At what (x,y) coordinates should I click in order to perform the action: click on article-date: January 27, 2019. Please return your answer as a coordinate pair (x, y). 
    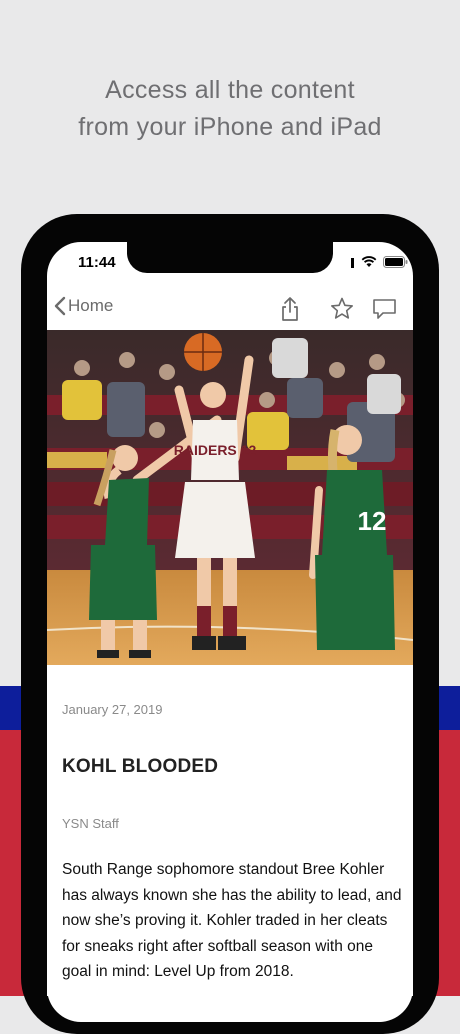
    Looking at the image, I should click on (112, 709).